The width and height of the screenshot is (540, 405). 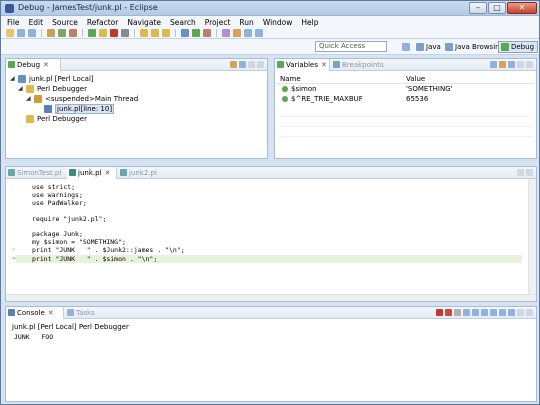 I want to click on remove-all-icon, so click(x=457, y=312).